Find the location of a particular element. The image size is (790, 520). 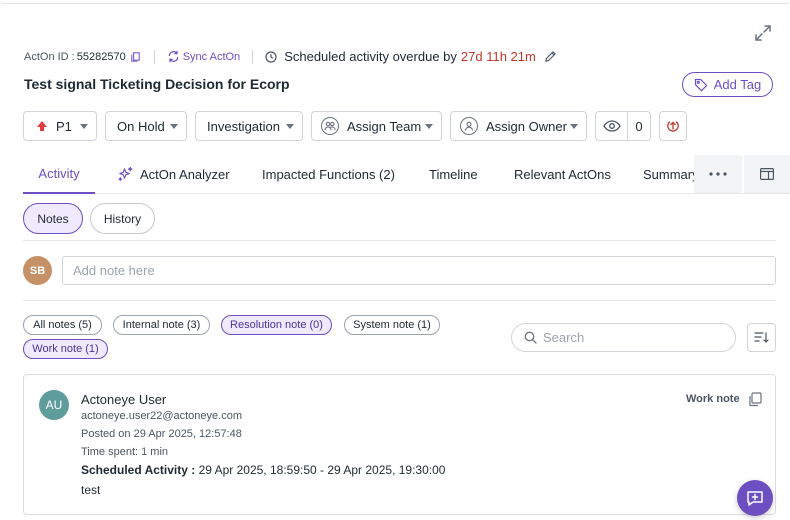

chip-label: All notes (5) is located at coordinates (62, 325).